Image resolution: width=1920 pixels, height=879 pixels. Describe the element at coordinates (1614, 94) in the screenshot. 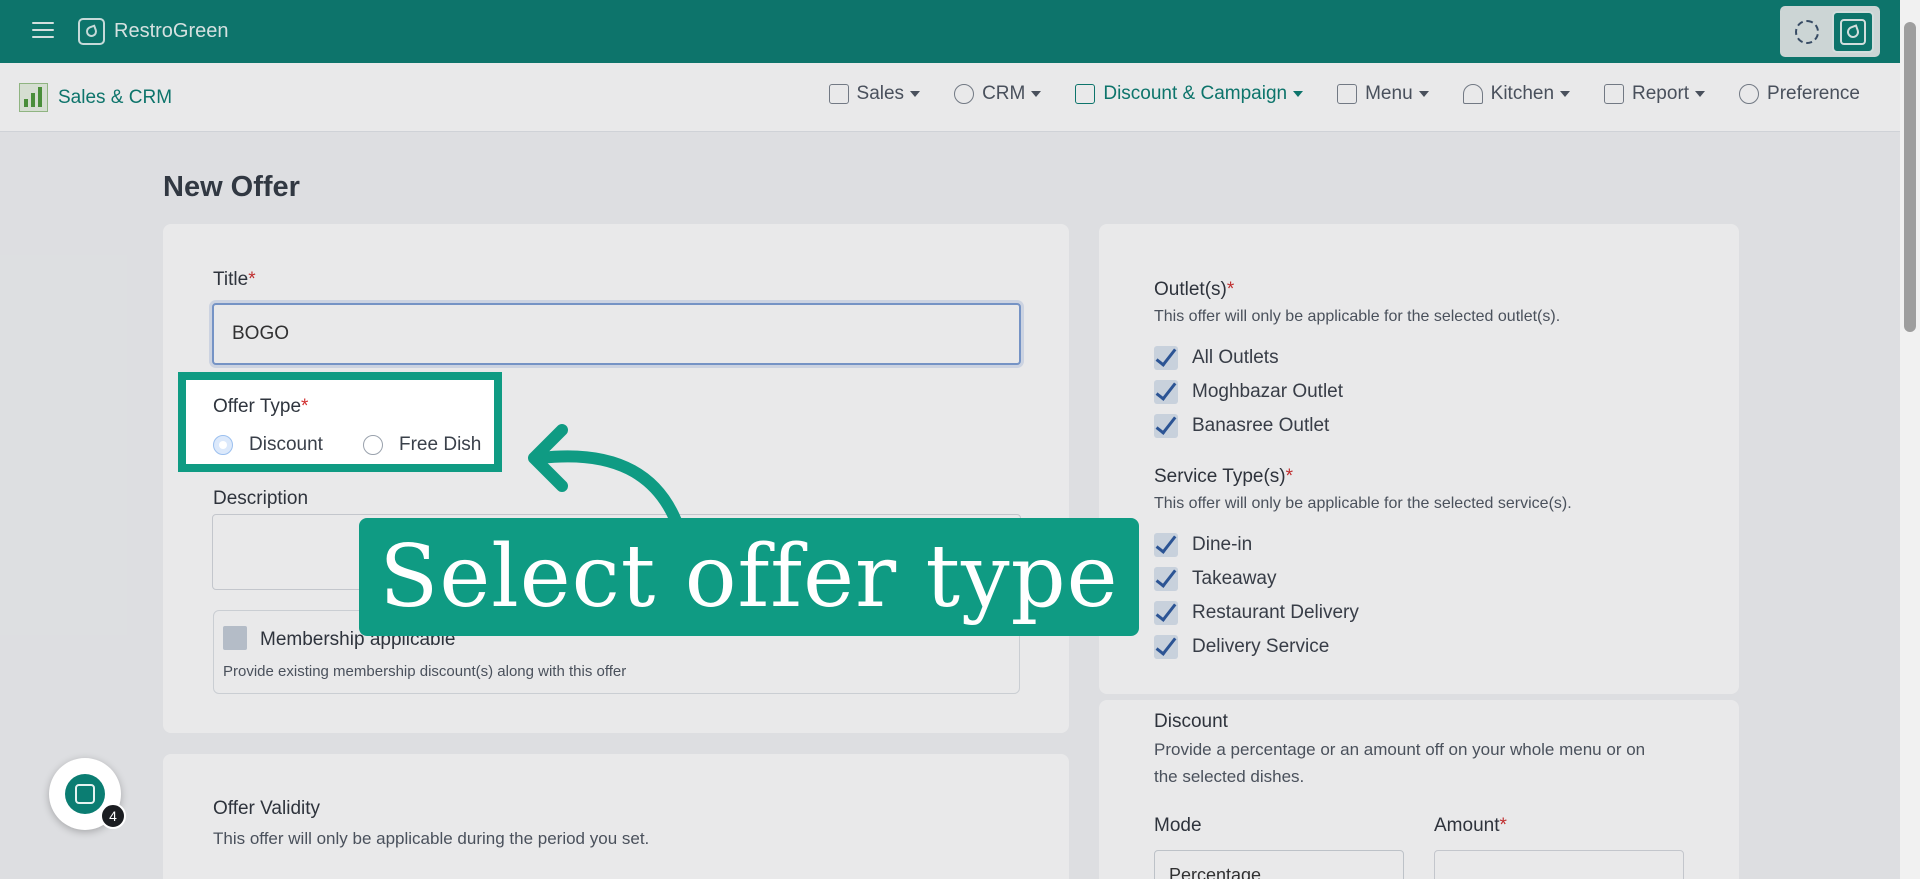

I see `report-icon` at that location.